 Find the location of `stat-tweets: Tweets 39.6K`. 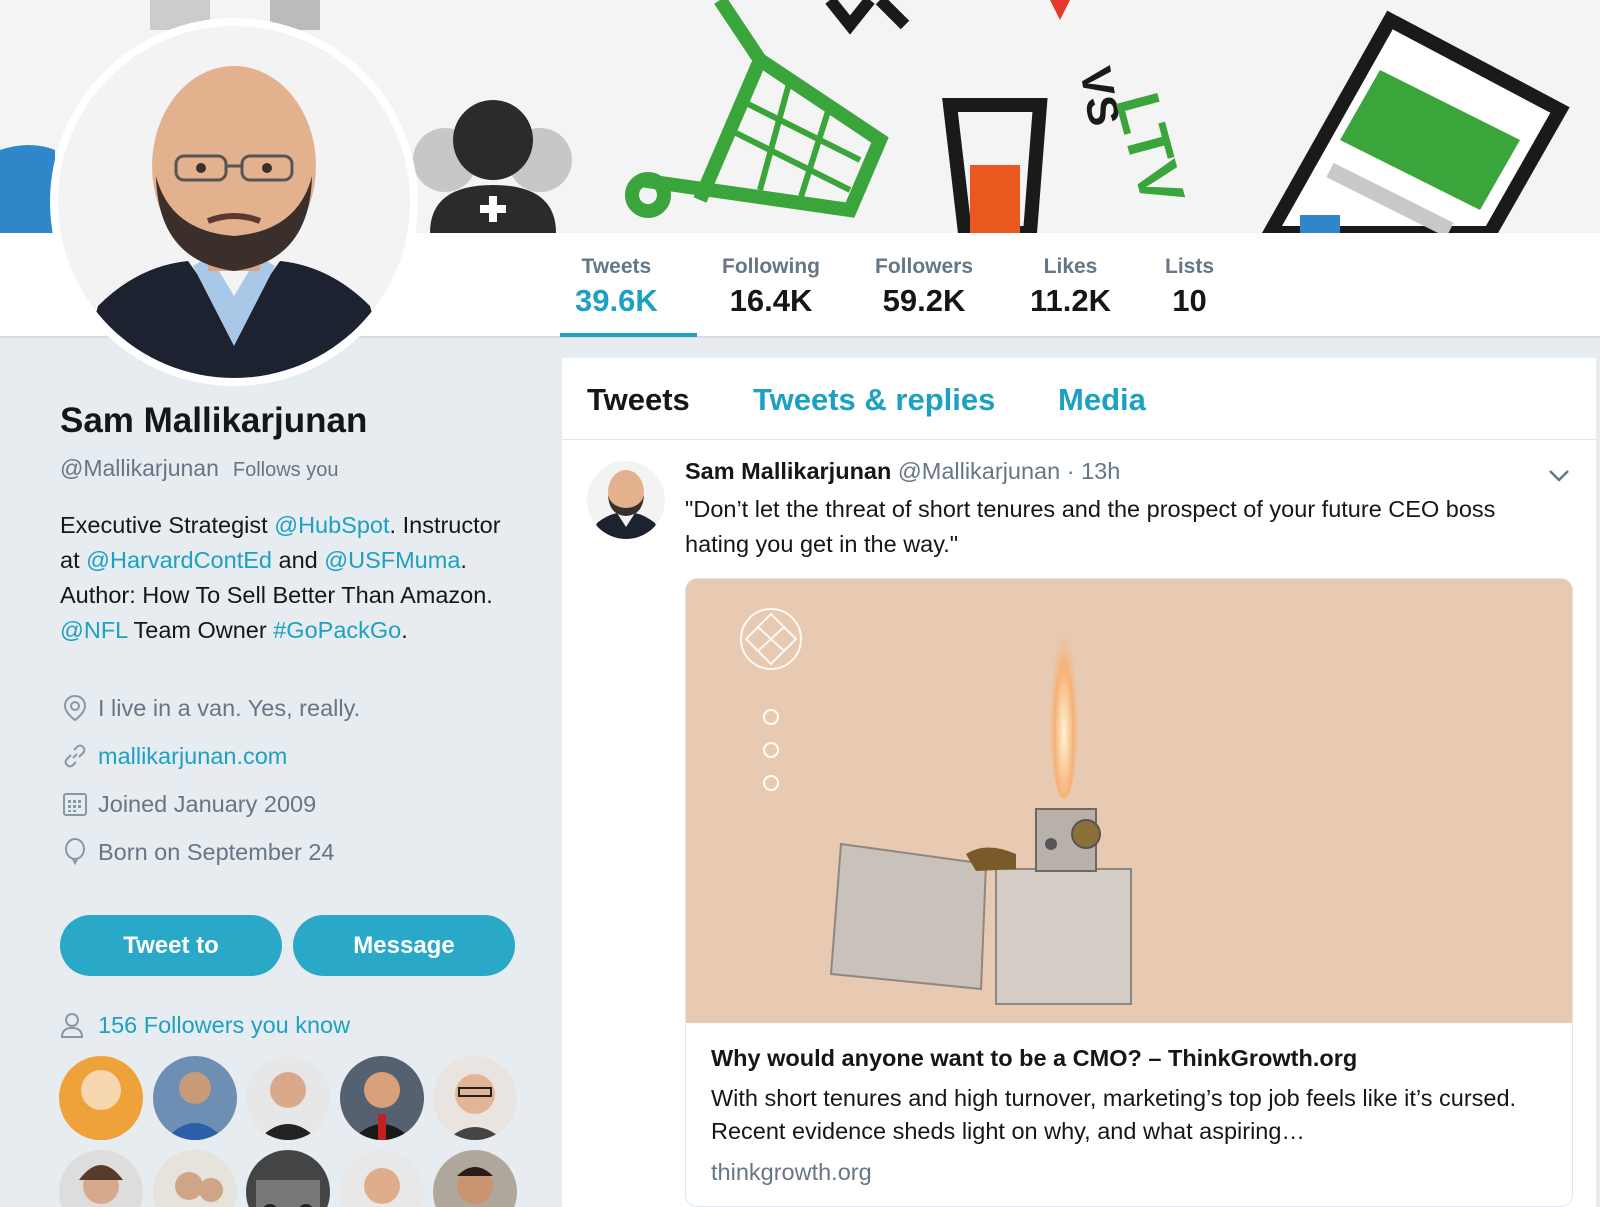

stat-tweets: Tweets 39.6K is located at coordinates (616, 287).